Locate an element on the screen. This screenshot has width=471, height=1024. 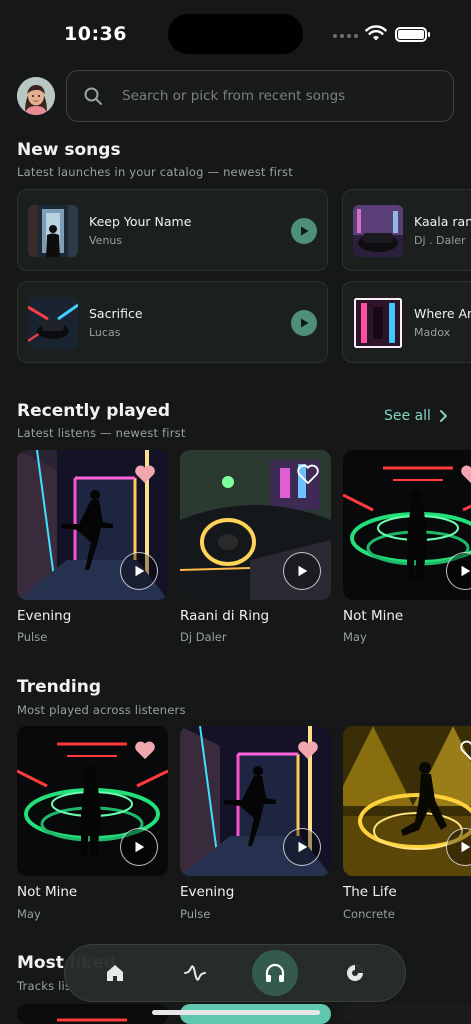
new-song-card: Keep Your Name Venus is located at coordinates (172, 230).